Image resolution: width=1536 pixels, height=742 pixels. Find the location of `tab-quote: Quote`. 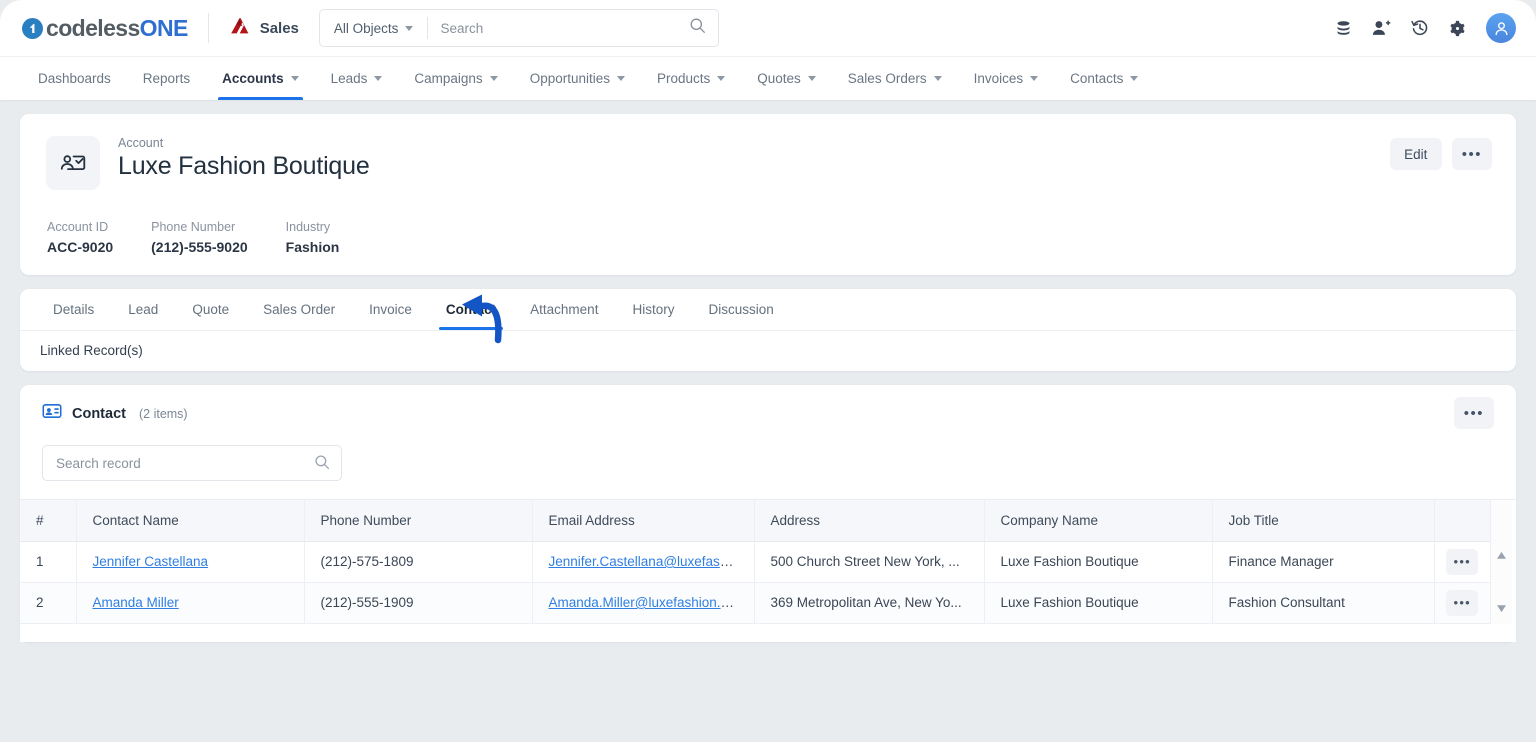

tab-quote: Quote is located at coordinates (210, 309).